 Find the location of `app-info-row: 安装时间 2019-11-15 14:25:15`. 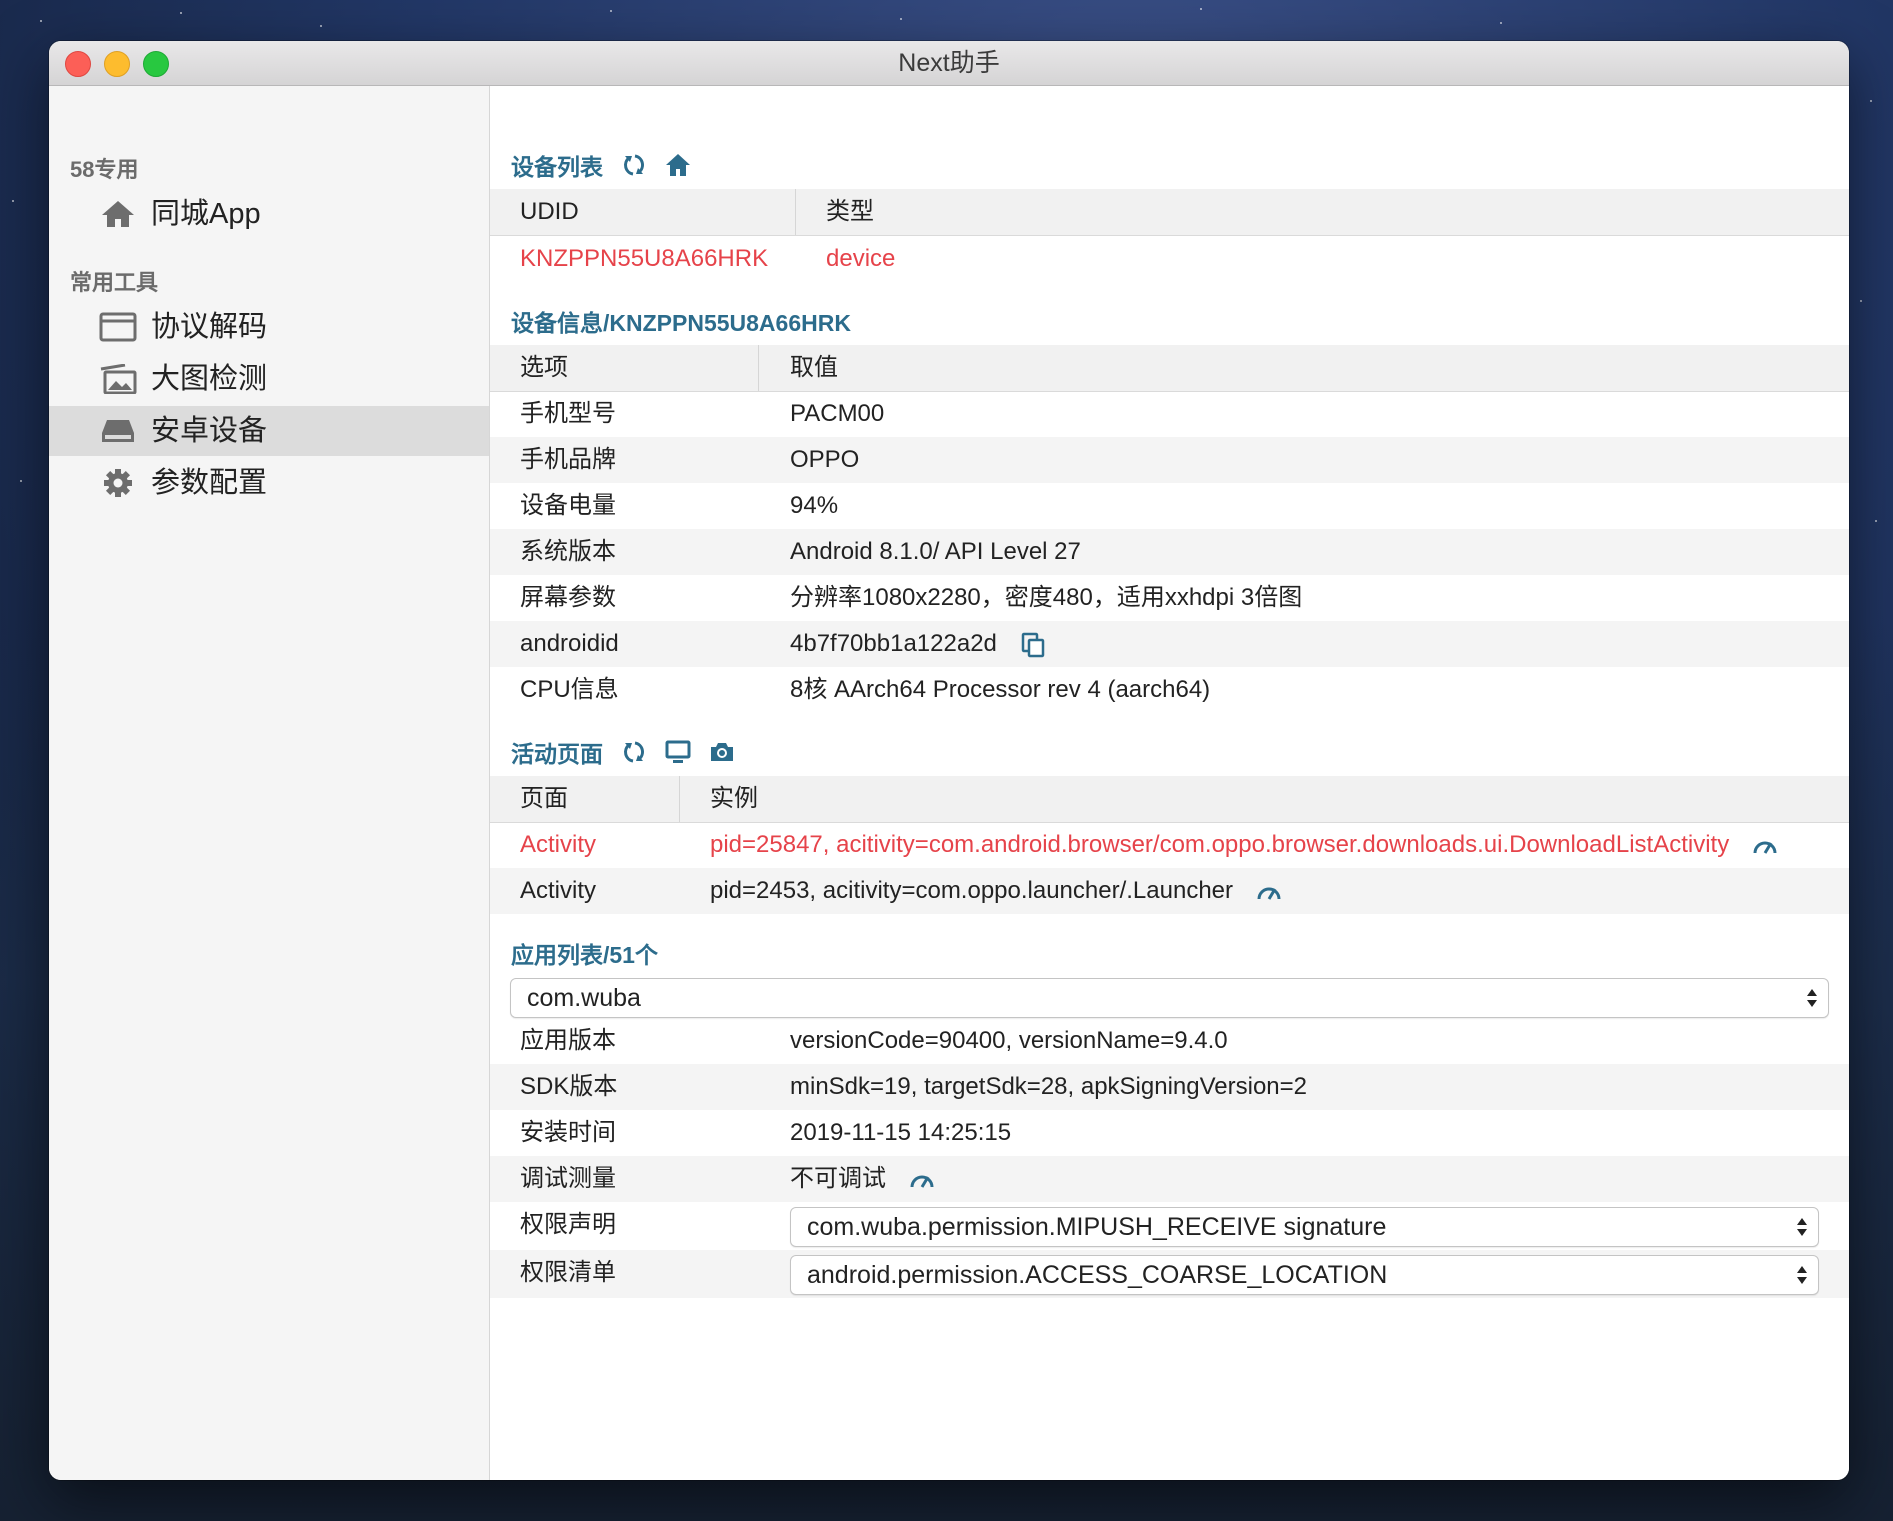

app-info-row: 安装时间 2019-11-15 14:25:15 is located at coordinates (1169, 1133).